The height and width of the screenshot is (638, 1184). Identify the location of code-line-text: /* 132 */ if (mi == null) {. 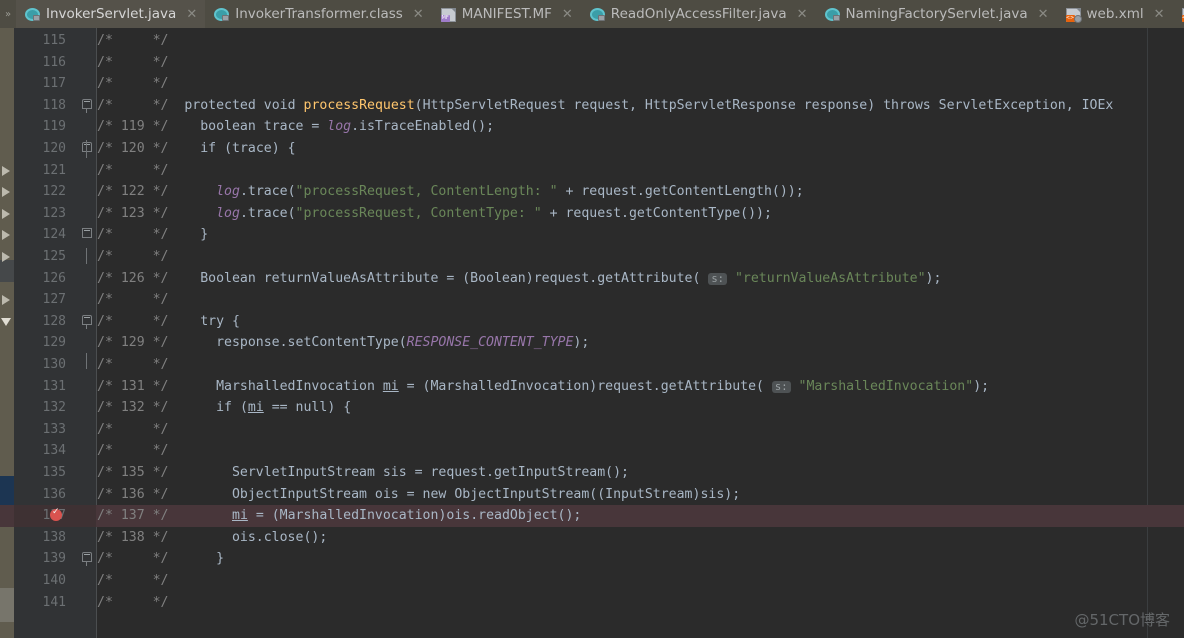
(224, 408).